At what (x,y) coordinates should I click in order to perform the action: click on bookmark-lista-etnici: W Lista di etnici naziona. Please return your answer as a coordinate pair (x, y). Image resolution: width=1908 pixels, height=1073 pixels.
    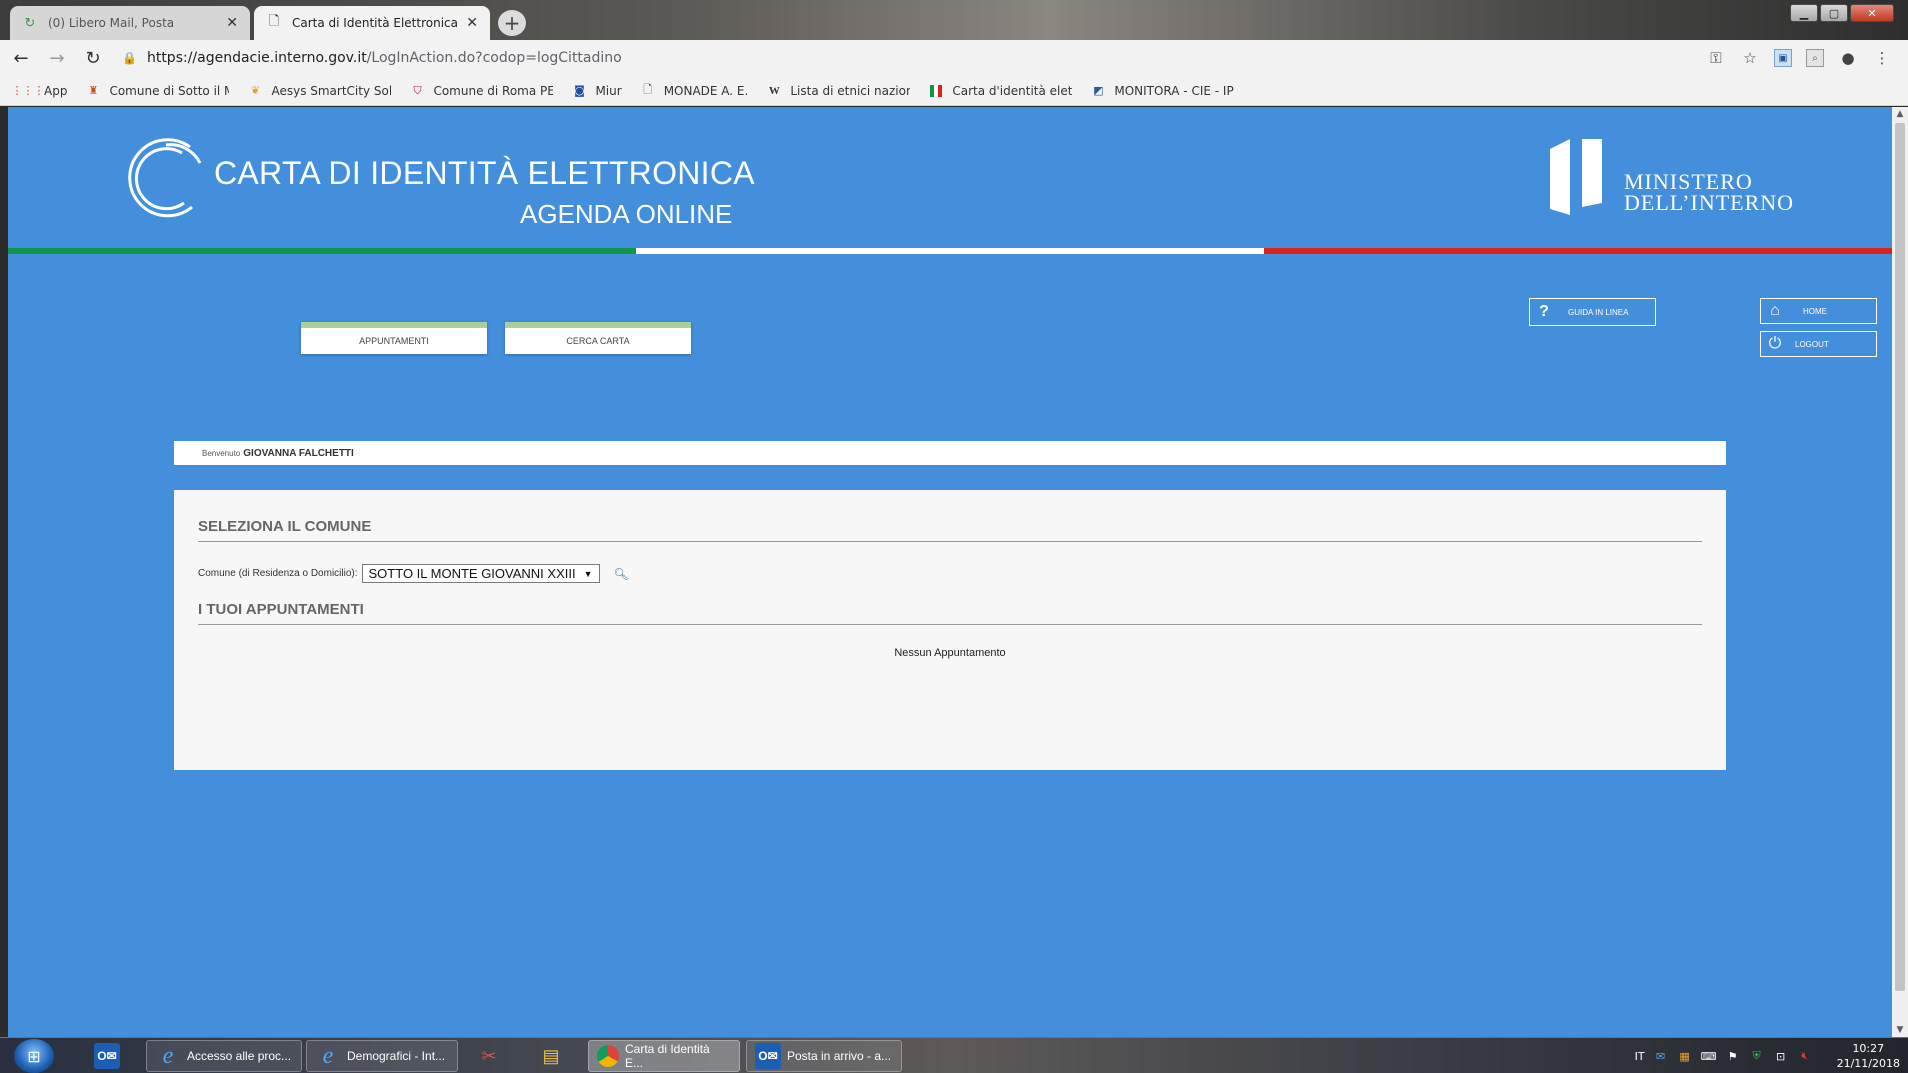
    Looking at the image, I should click on (838, 91).